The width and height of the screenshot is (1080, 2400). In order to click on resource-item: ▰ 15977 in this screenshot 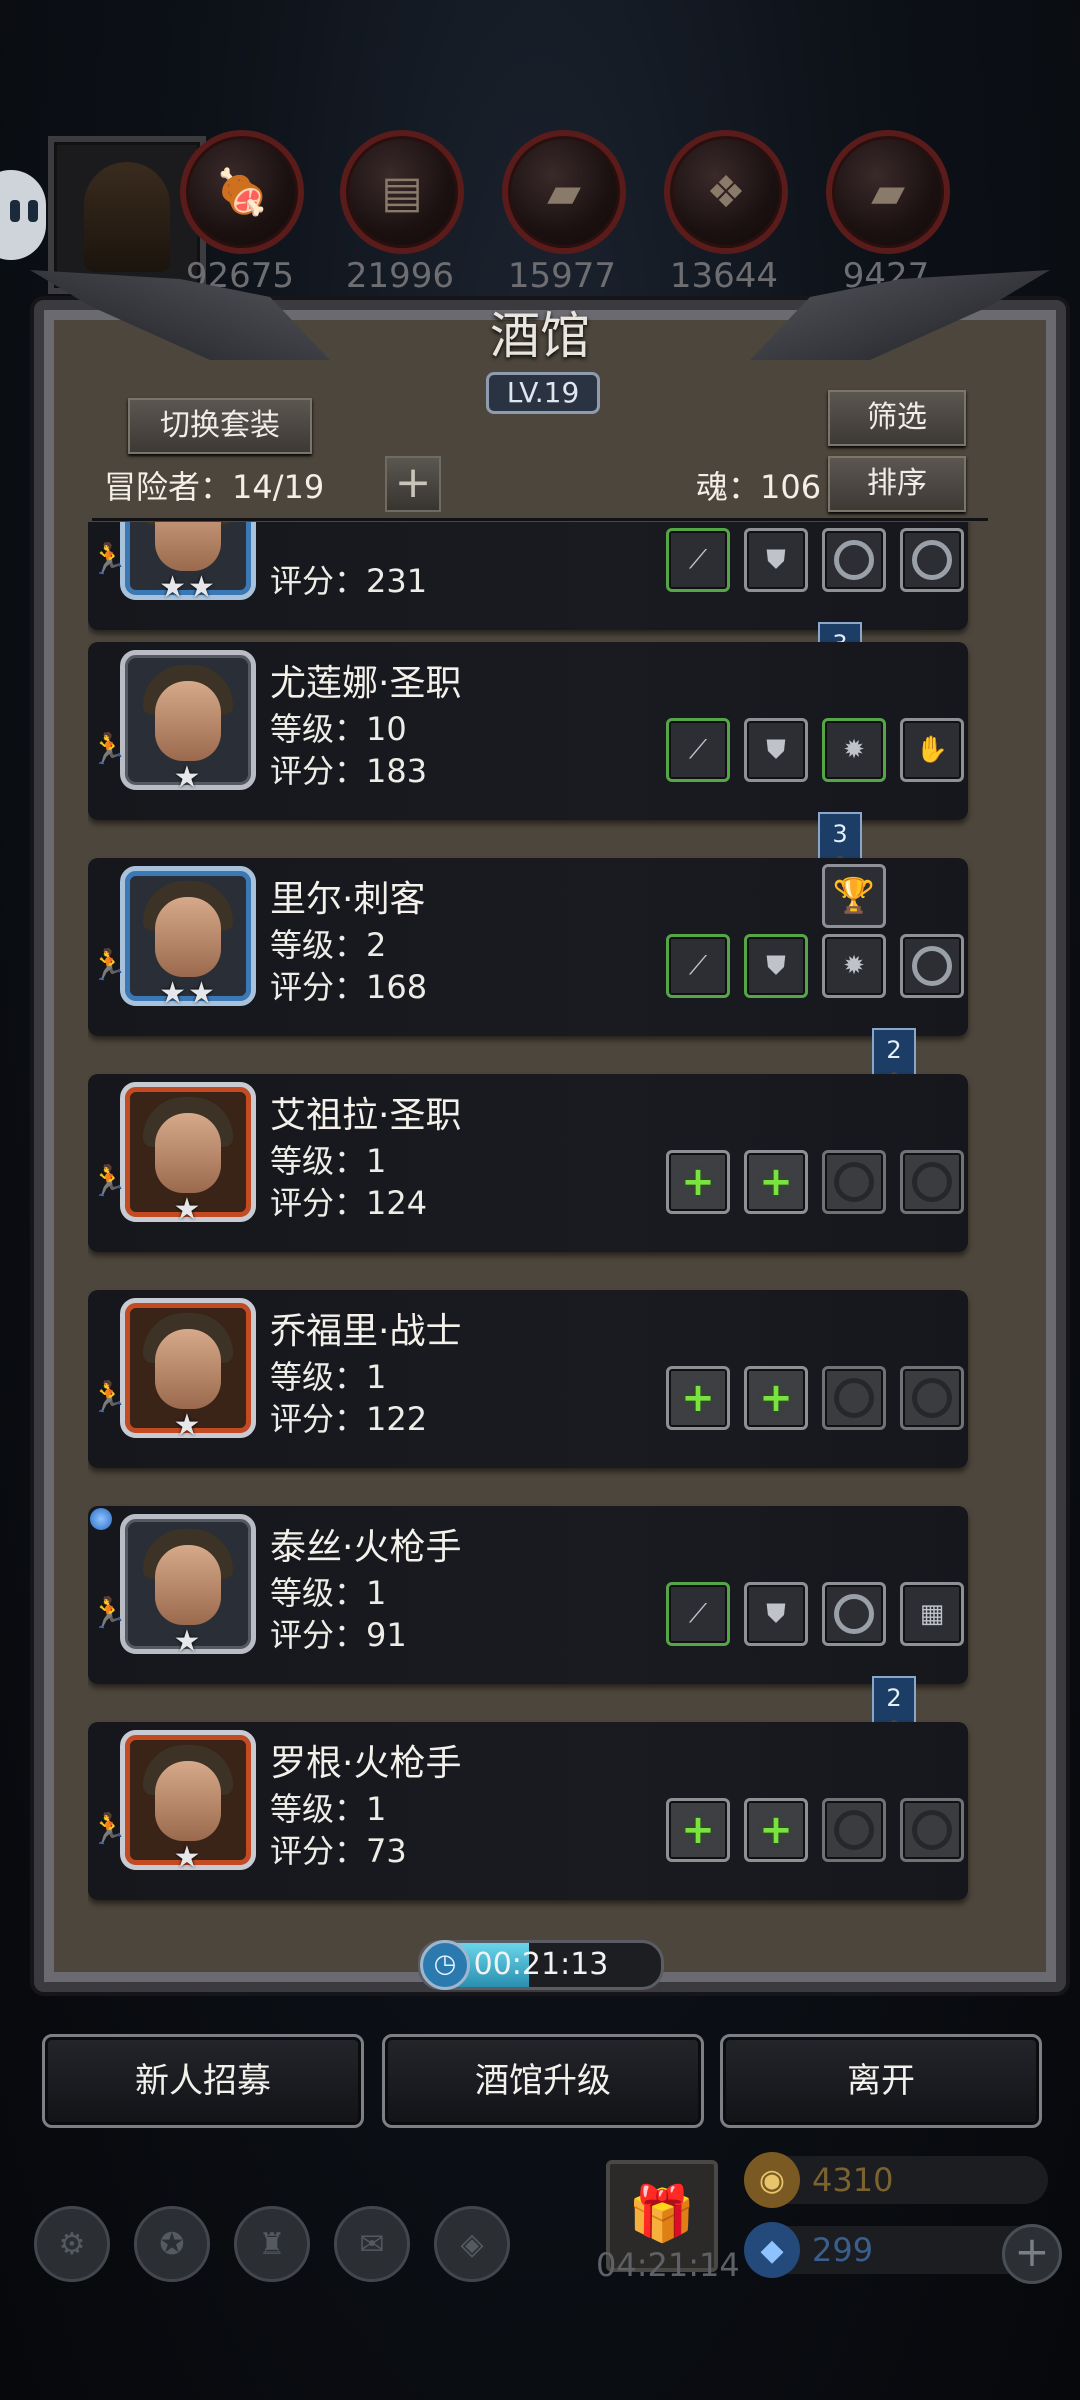, I will do `click(564, 213)`.